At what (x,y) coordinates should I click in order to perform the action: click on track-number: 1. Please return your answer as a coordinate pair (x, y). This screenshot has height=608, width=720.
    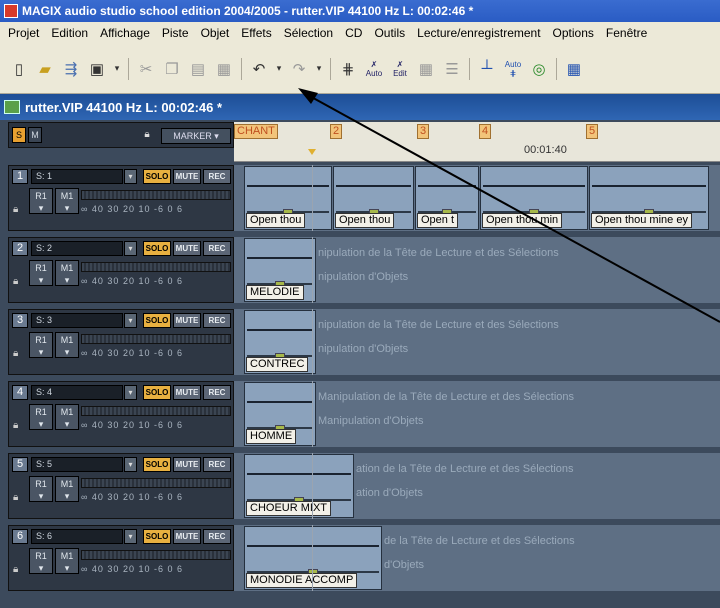
    Looking at the image, I should click on (20, 176).